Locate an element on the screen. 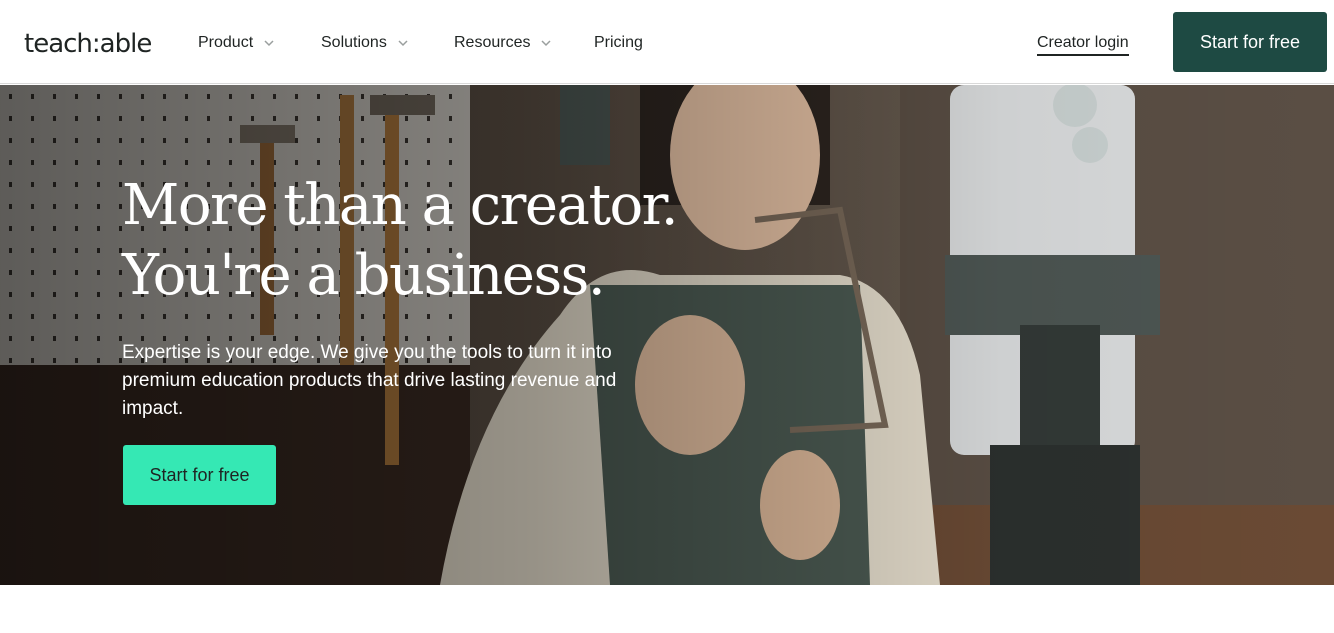 Image resolution: width=1334 pixels, height=633 pixels. nav-item-label: Solutions is located at coordinates (354, 42).